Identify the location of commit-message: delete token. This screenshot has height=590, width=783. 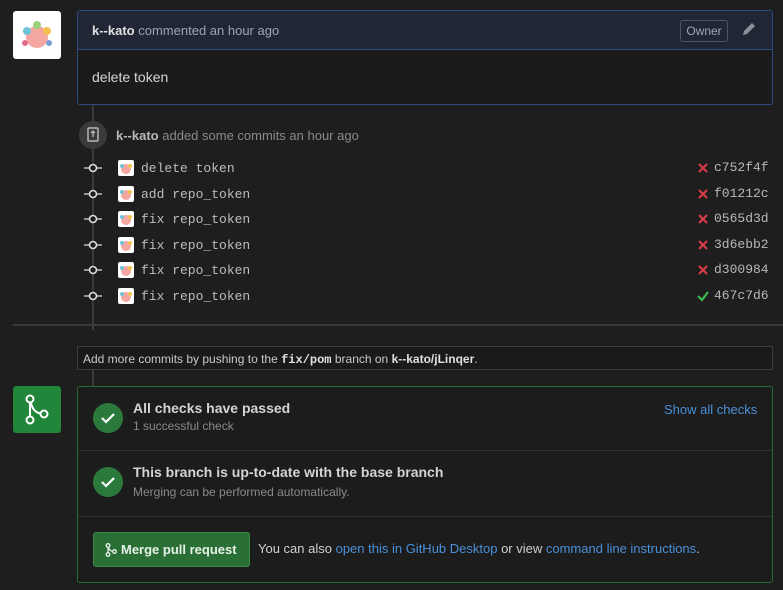
(188, 168).